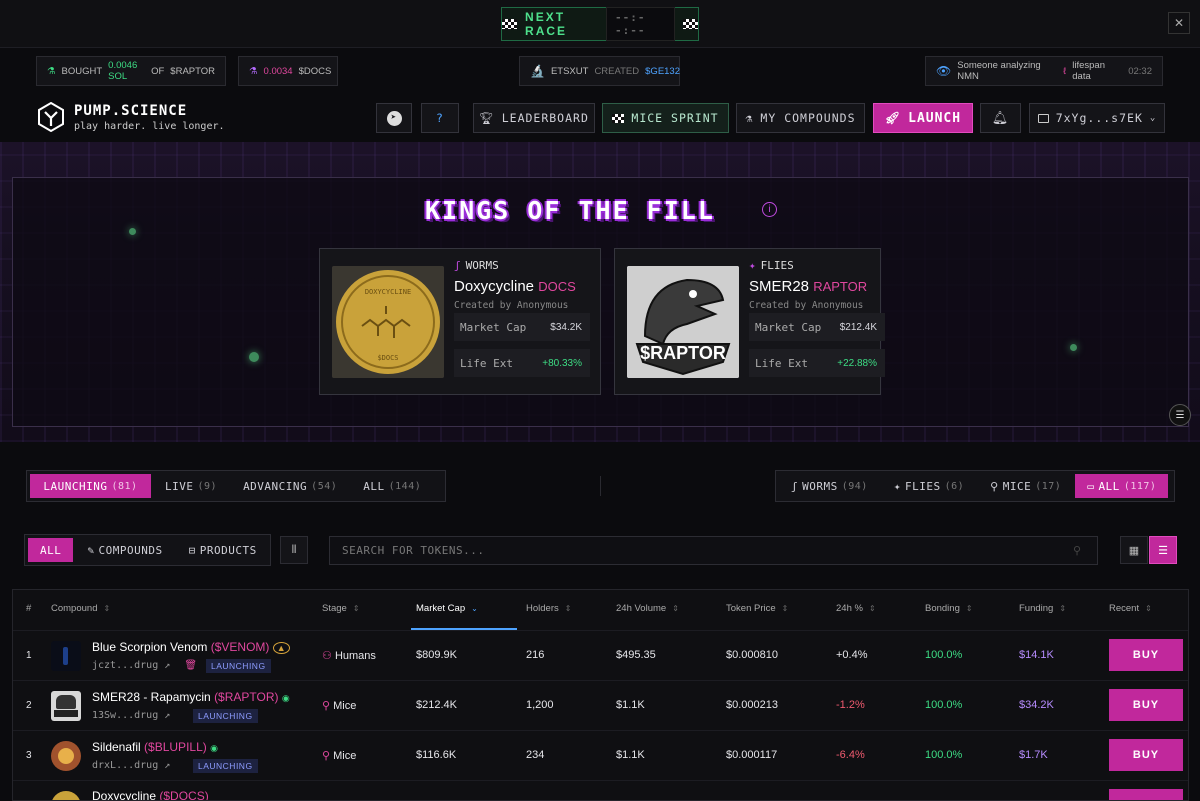 The image size is (1200, 801). Describe the element at coordinates (829, 486) in the screenshot. I see `tab-worms: ʃ WORMS (94)` at that location.